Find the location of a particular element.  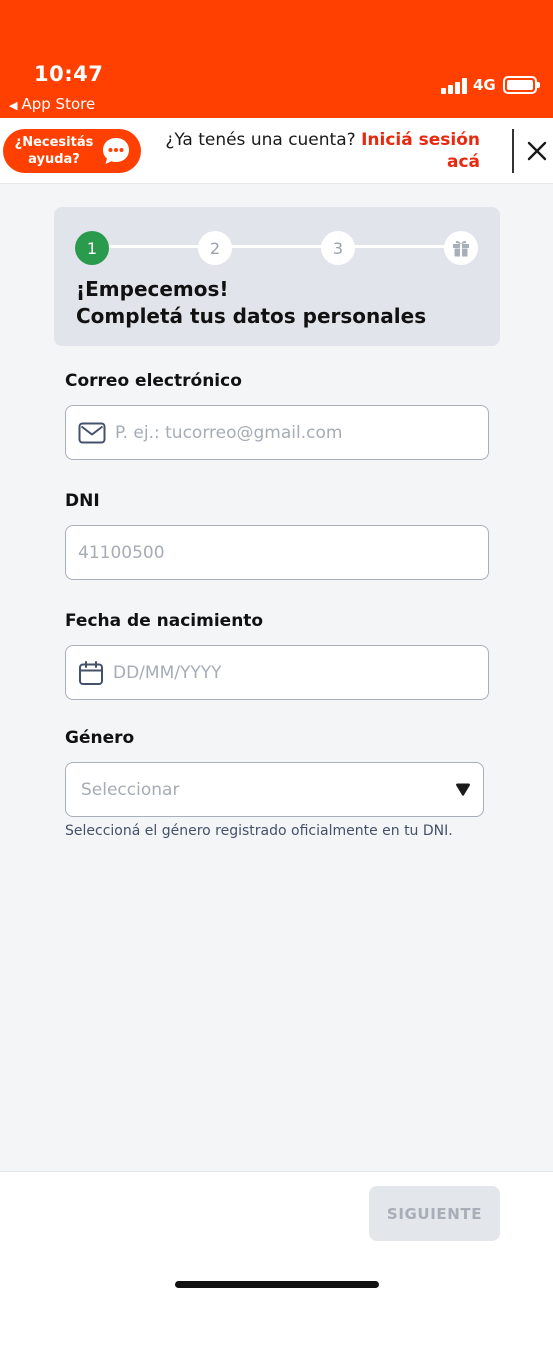

login-prompt-text: ¿Ya tenés una cuenta? is located at coordinates (260, 140).